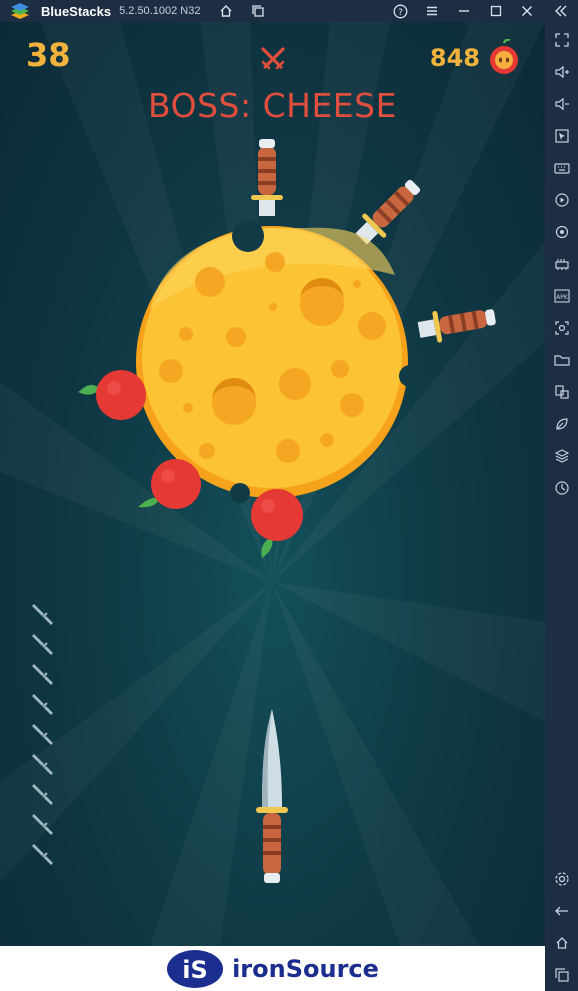 The width and height of the screenshot is (578, 991). I want to click on help-icon: ?, so click(400, 11).